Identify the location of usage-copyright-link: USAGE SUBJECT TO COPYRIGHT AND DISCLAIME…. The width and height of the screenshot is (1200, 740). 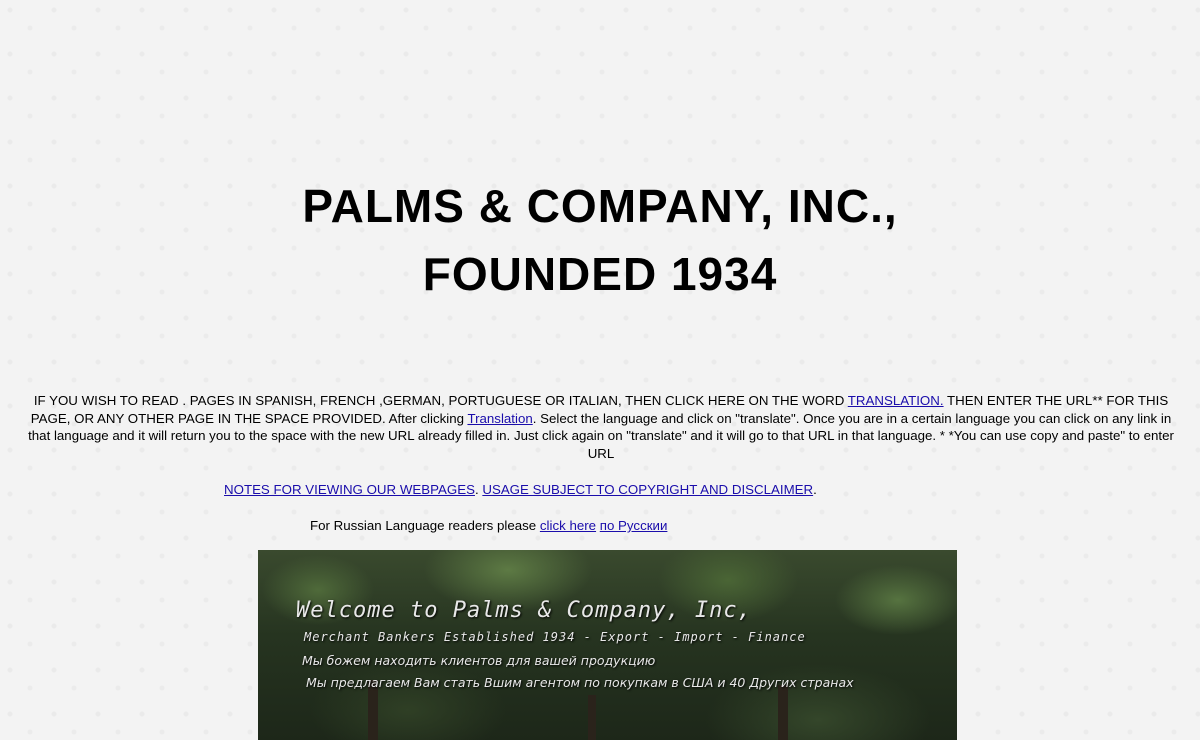
(647, 489).